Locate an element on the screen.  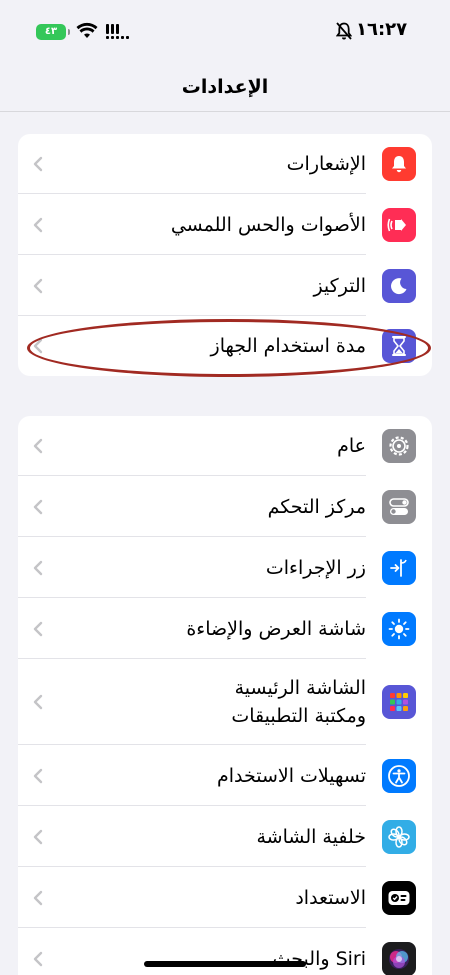
settings-row-action-button: زر الإجراءات is located at coordinates (225, 567).